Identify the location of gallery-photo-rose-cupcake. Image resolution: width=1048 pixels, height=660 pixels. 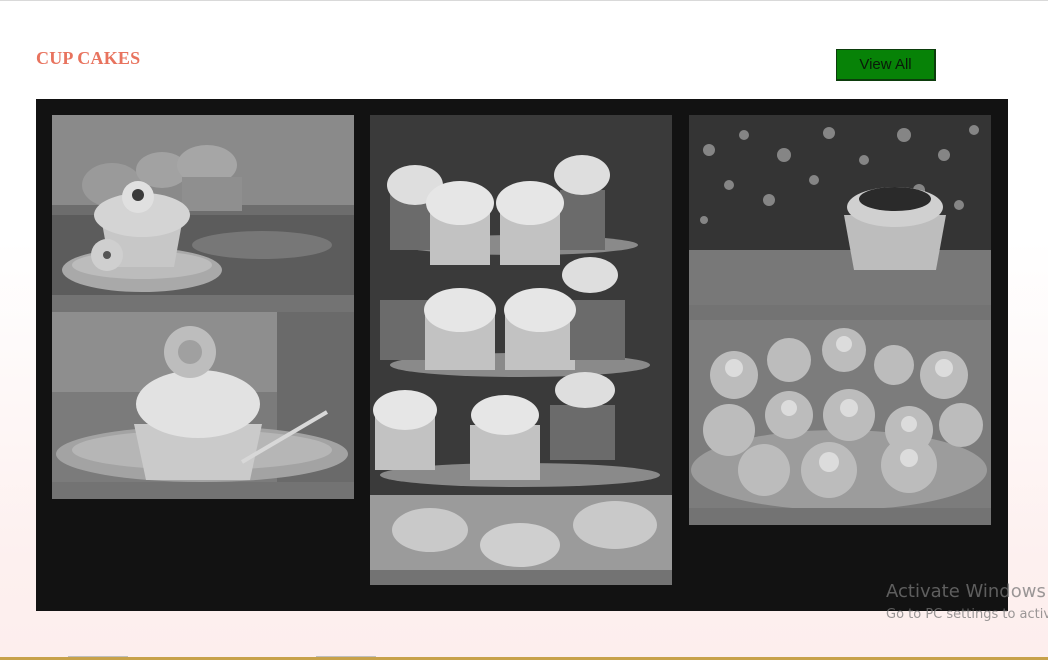
(203, 405).